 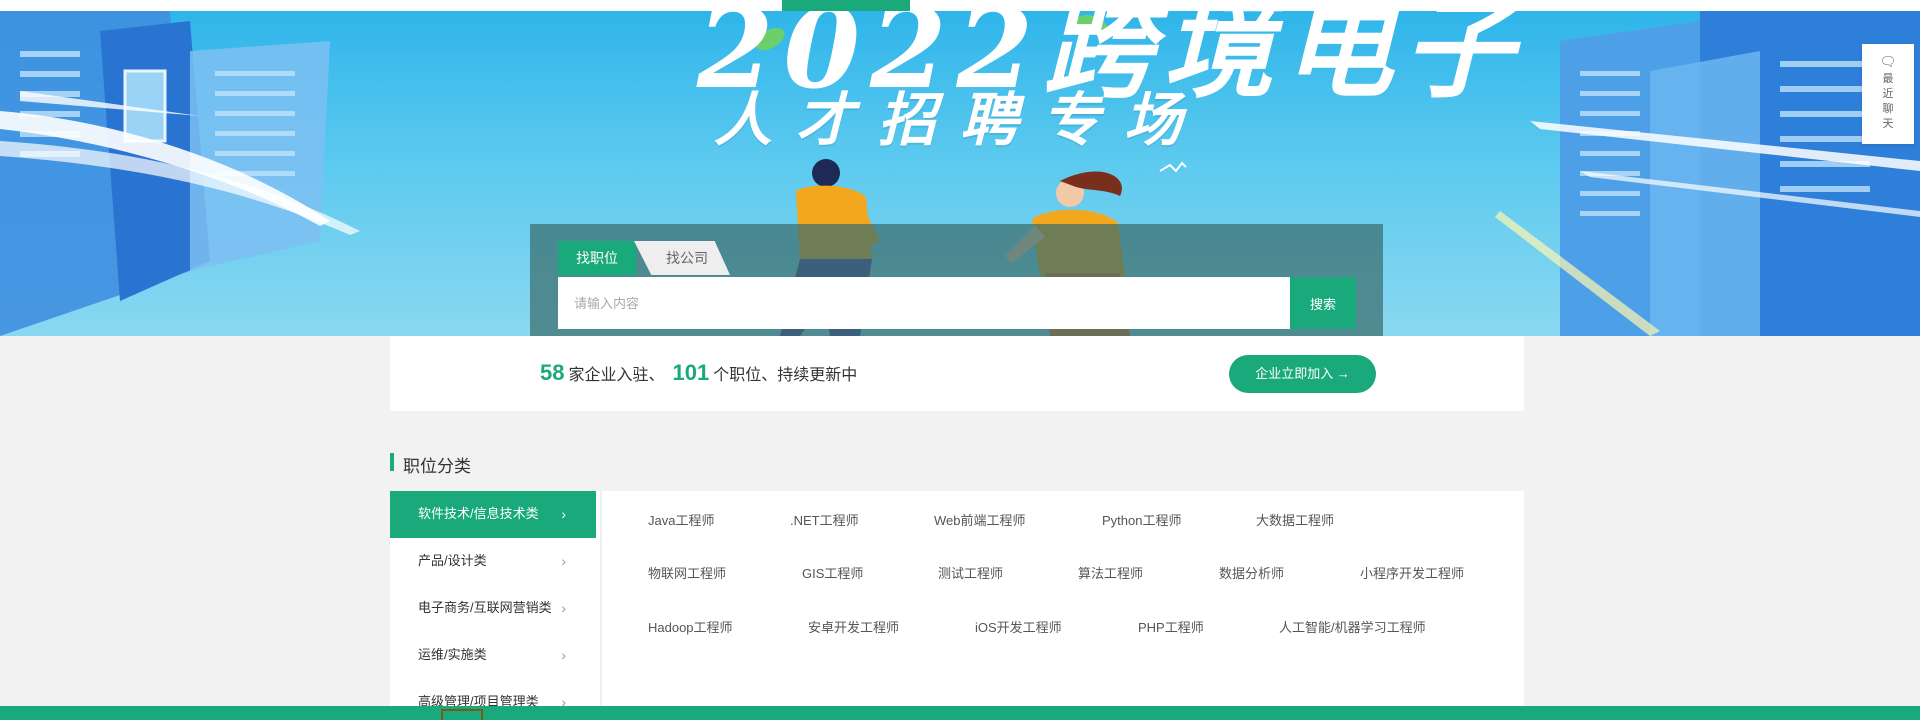 What do you see at coordinates (832, 572) in the screenshot?
I see `job-link: GIS工程师` at bounding box center [832, 572].